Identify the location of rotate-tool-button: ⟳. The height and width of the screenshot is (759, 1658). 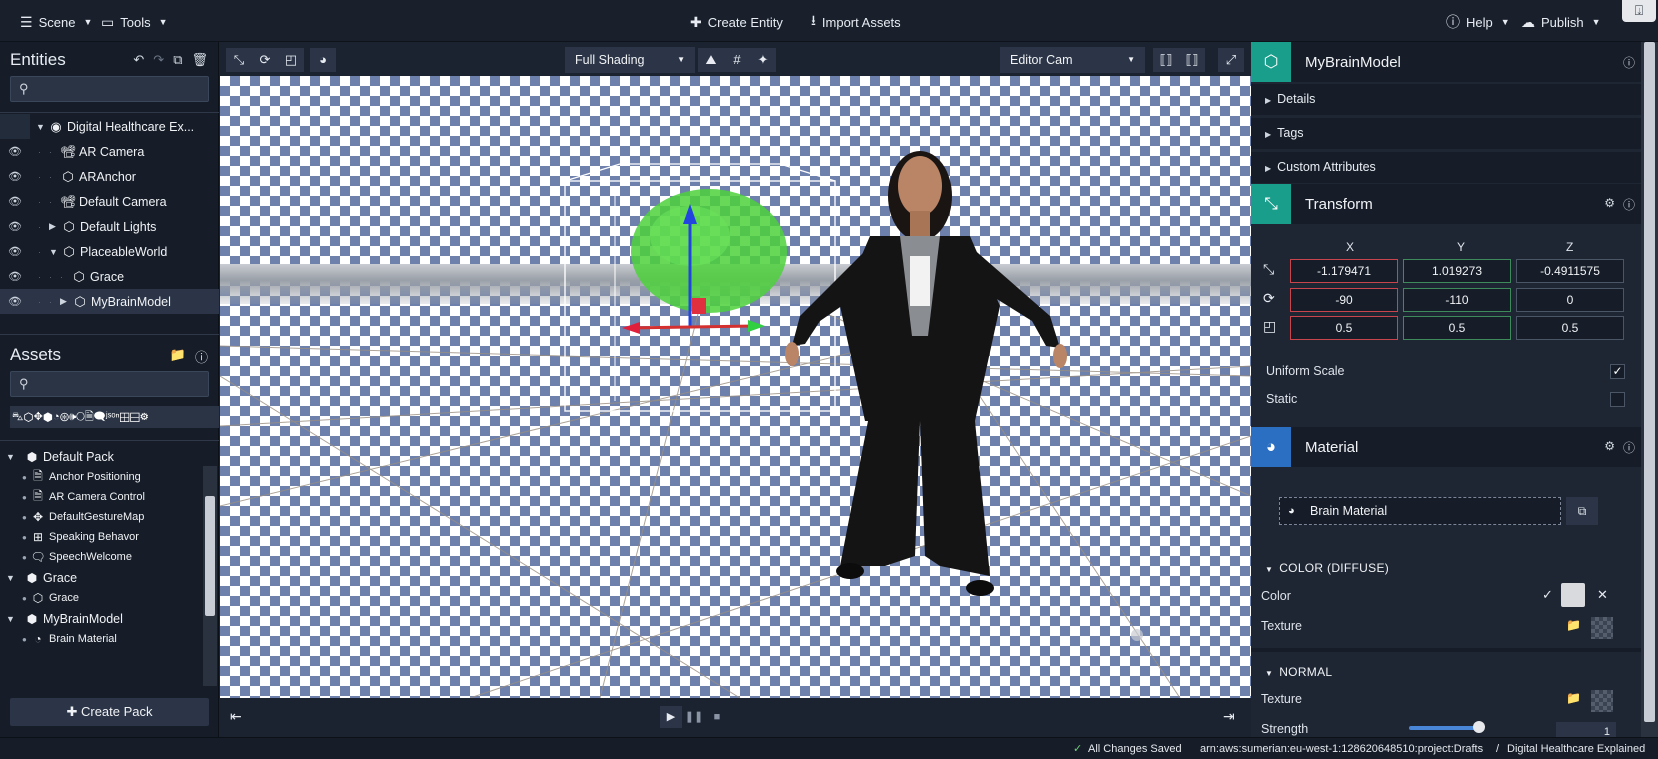
(265, 60).